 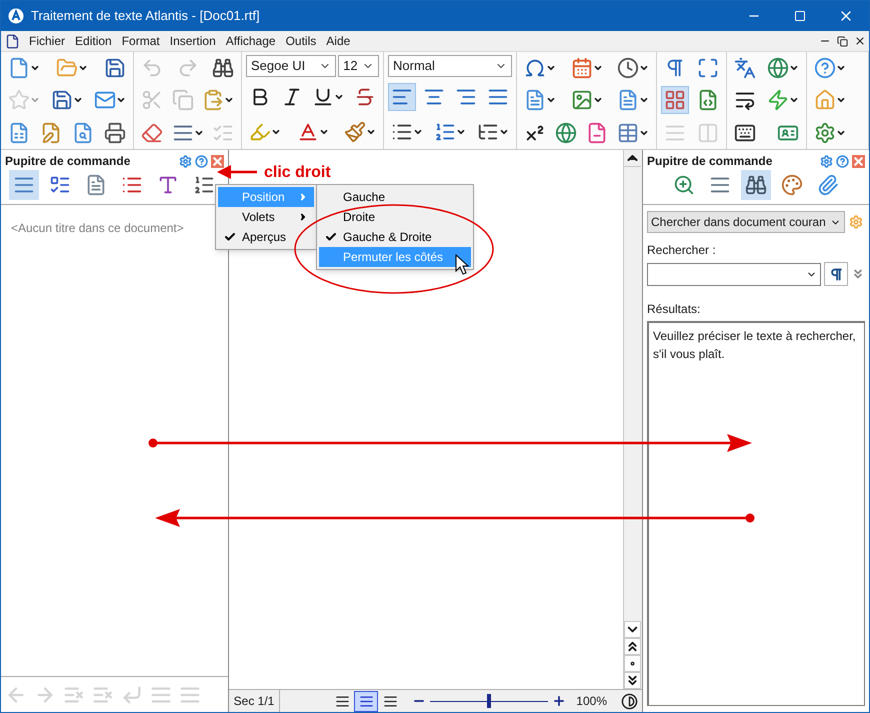 What do you see at coordinates (192, 41) in the screenshot?
I see `menu-item: Insertion` at bounding box center [192, 41].